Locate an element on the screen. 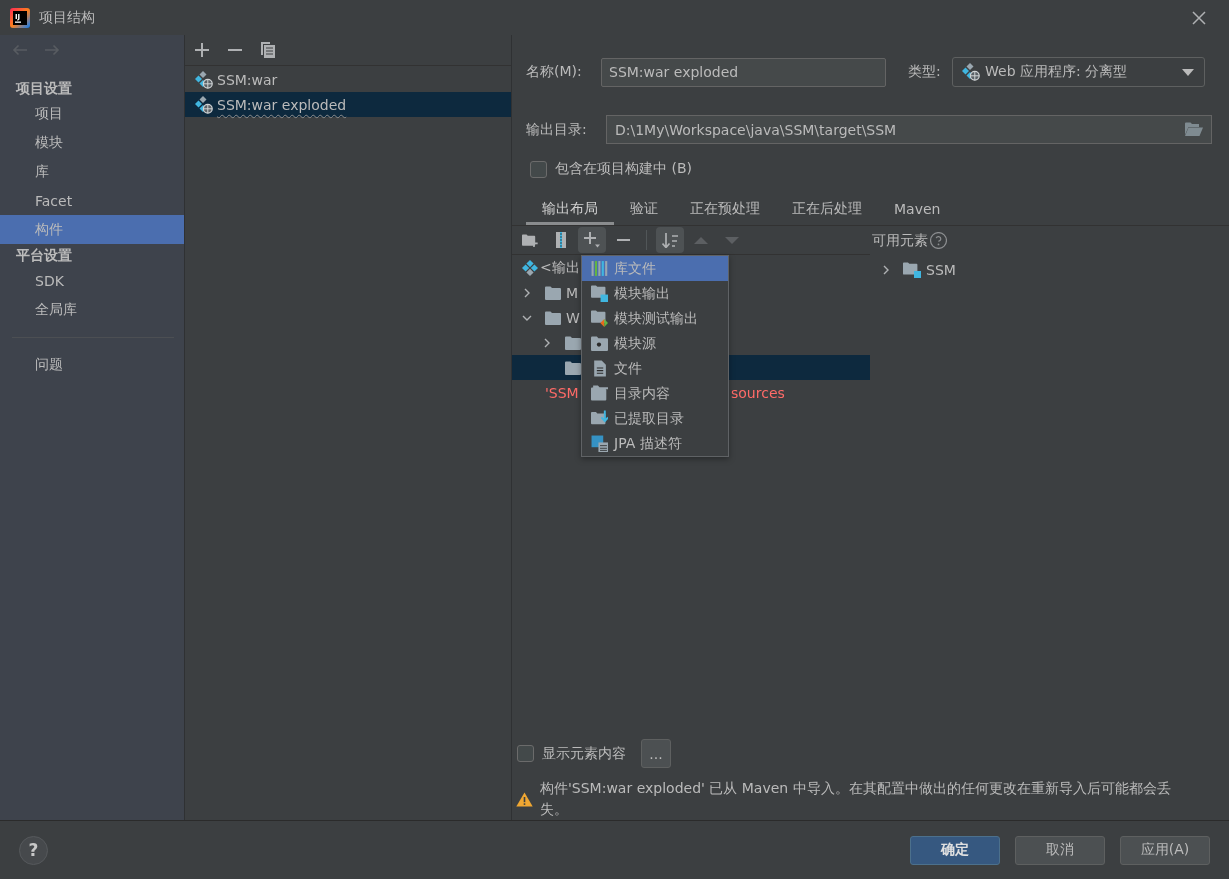  section-header: 项目设置 is located at coordinates (43, 88).